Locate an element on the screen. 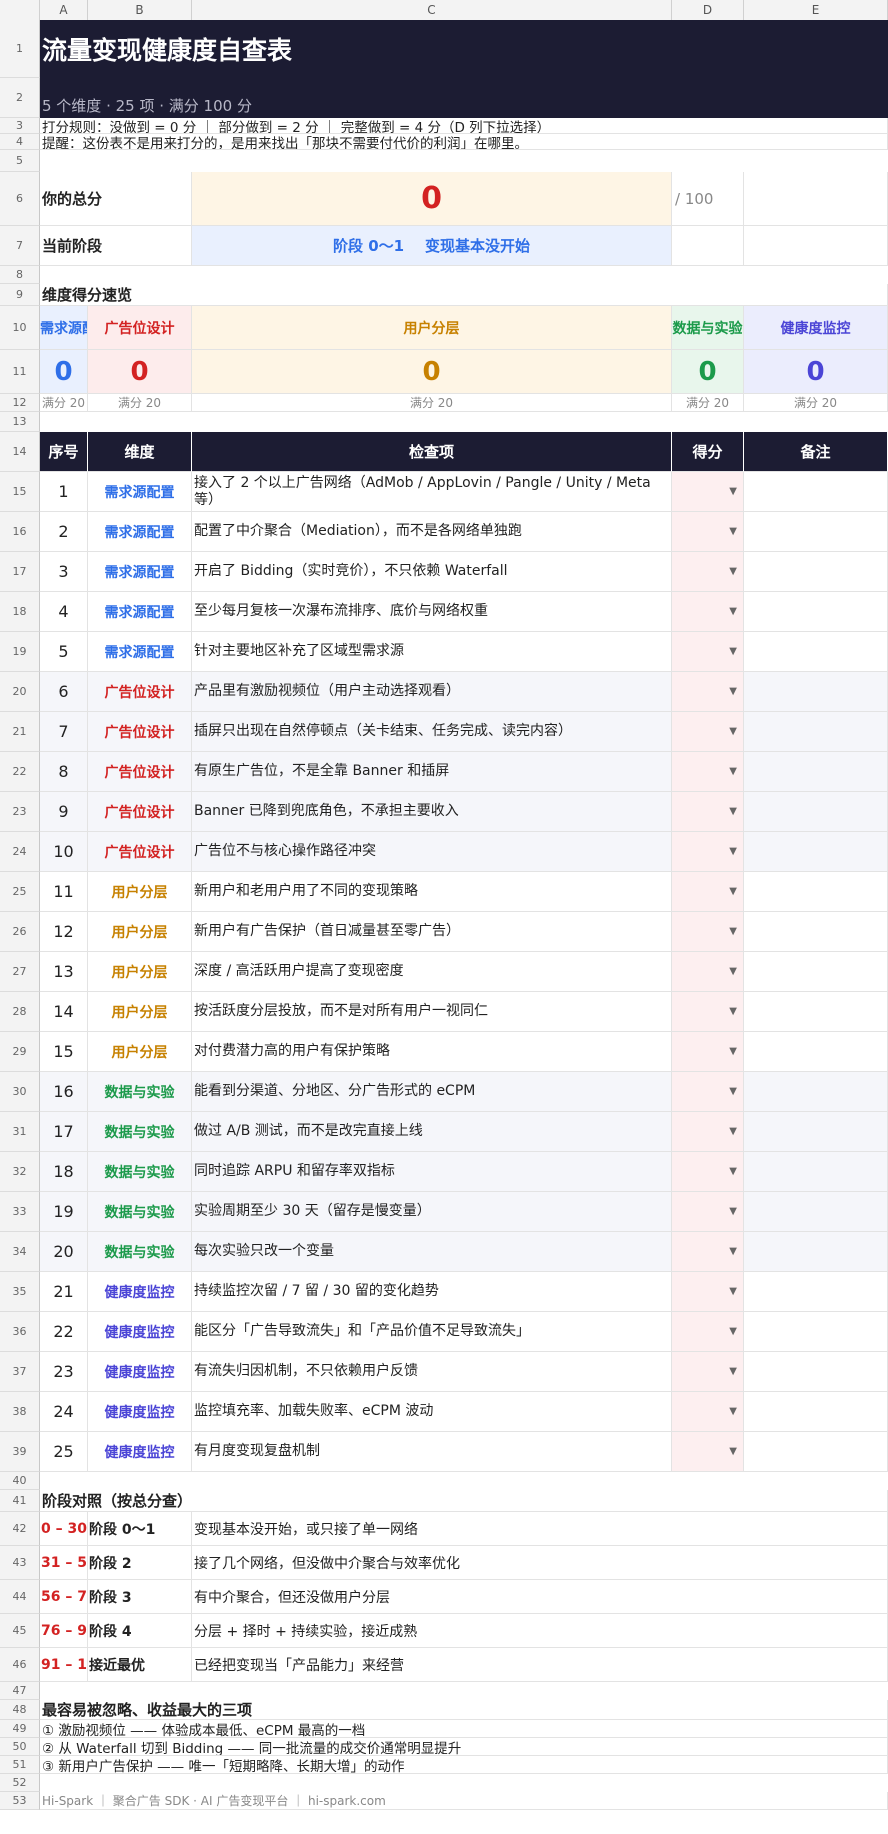  row-header: 5 is located at coordinates (20, 161).